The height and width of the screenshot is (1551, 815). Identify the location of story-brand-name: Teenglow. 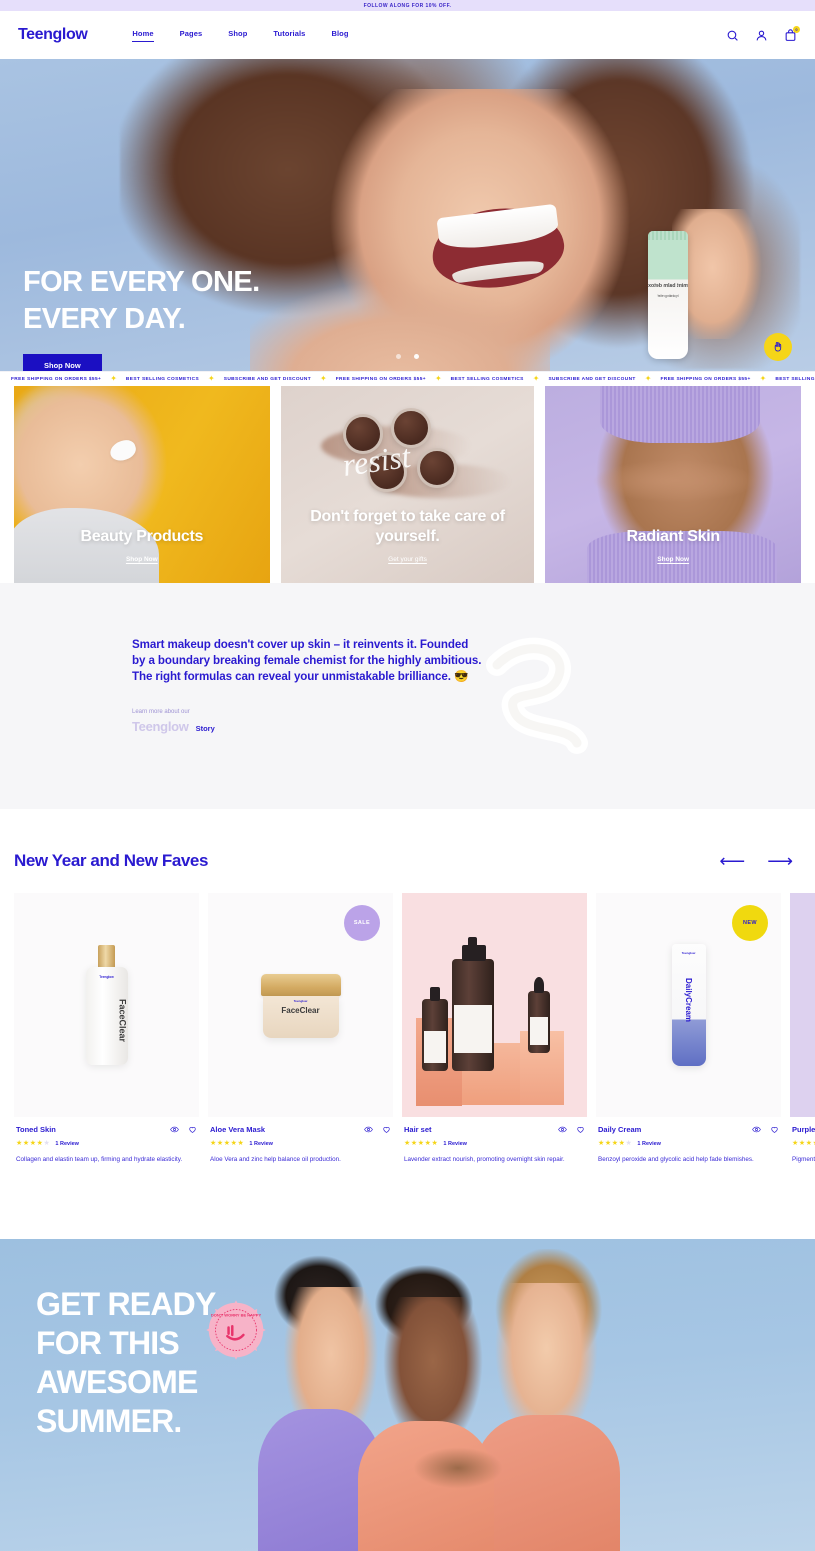
(160, 726).